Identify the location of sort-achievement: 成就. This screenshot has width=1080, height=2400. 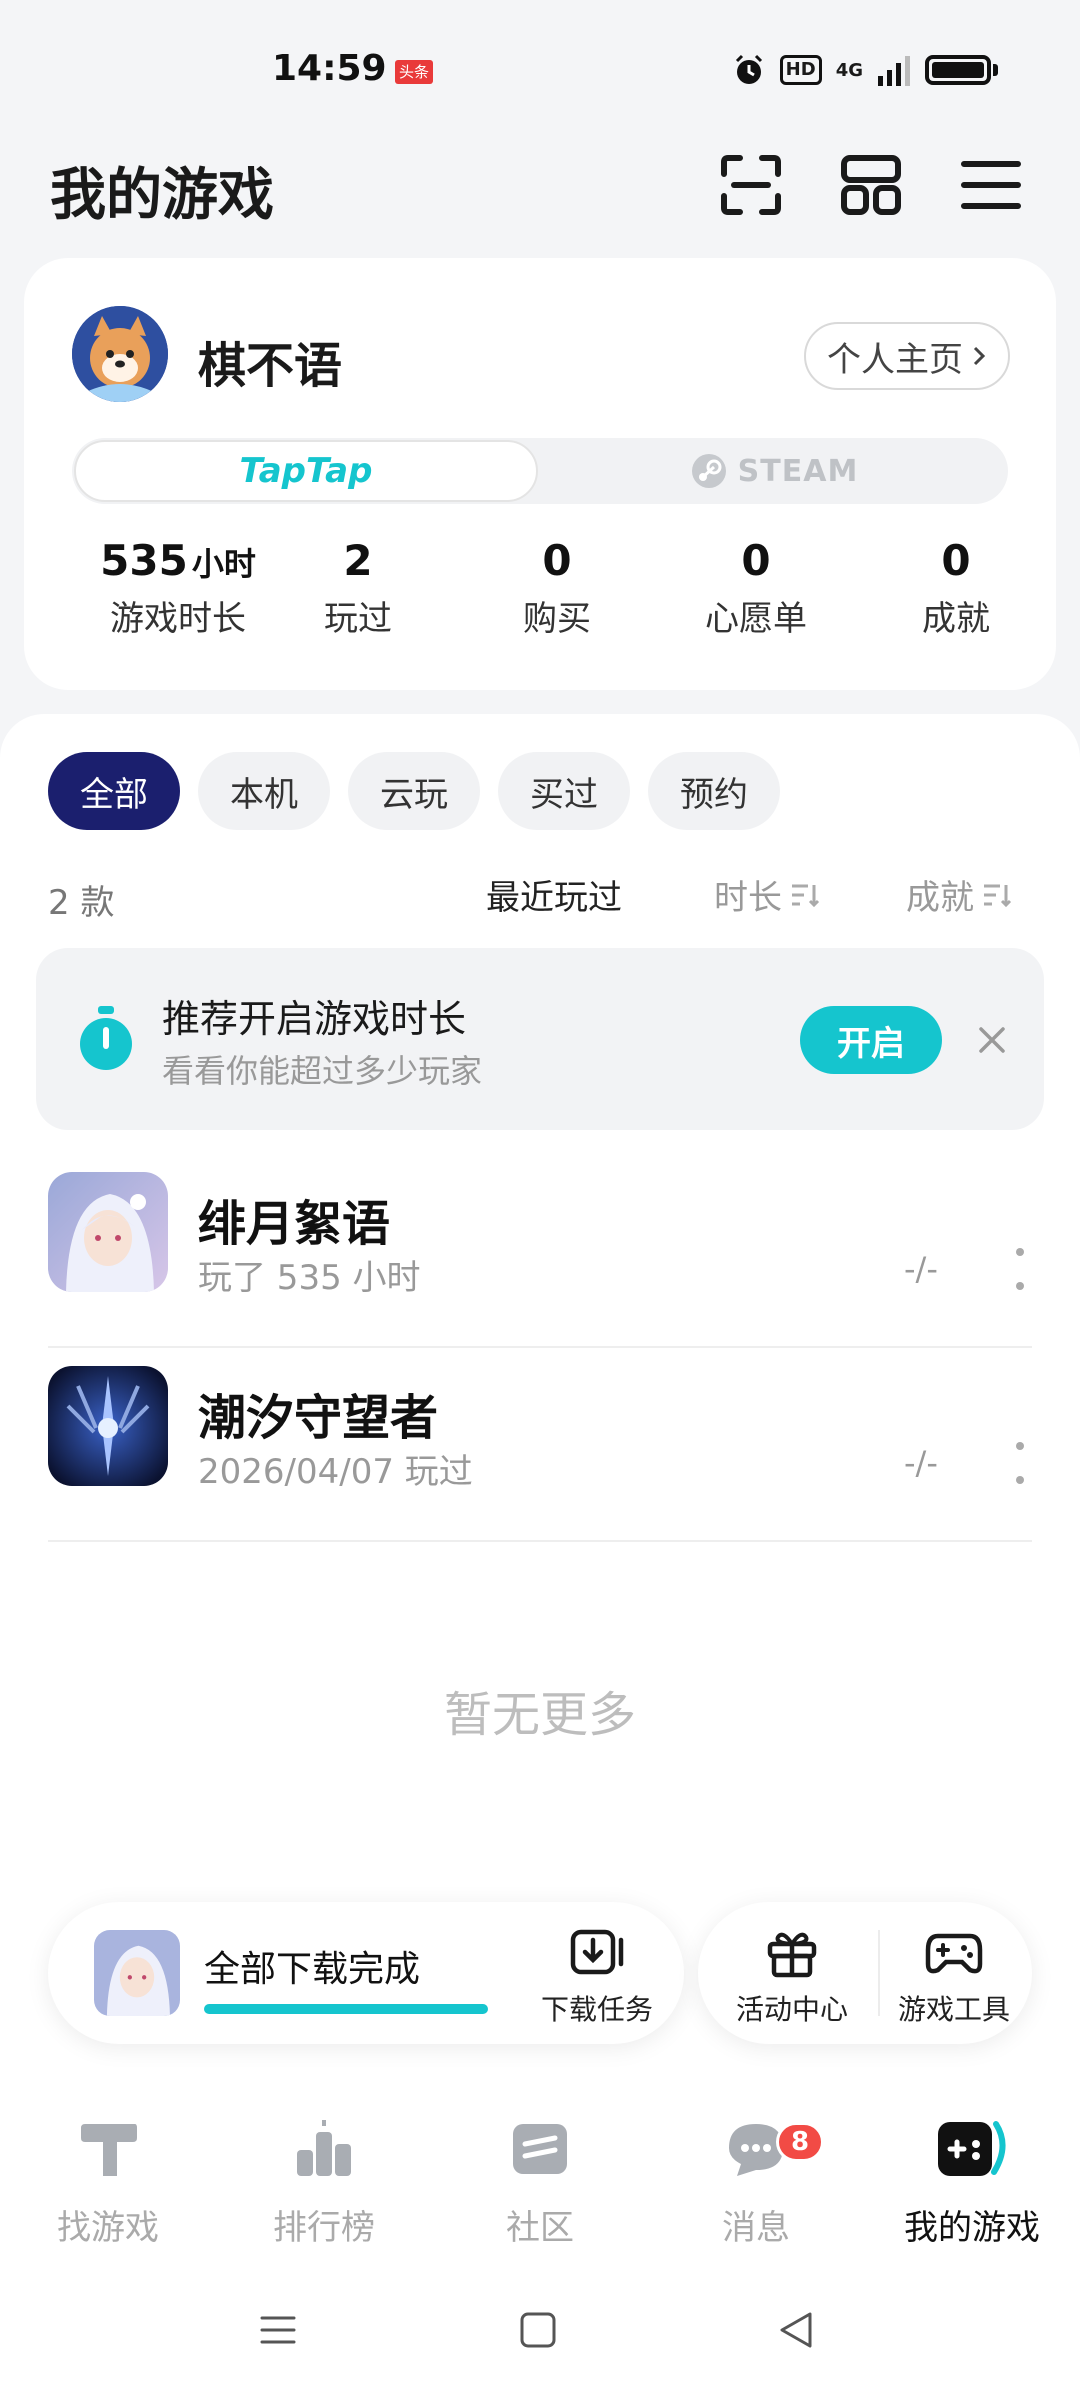
(959, 894).